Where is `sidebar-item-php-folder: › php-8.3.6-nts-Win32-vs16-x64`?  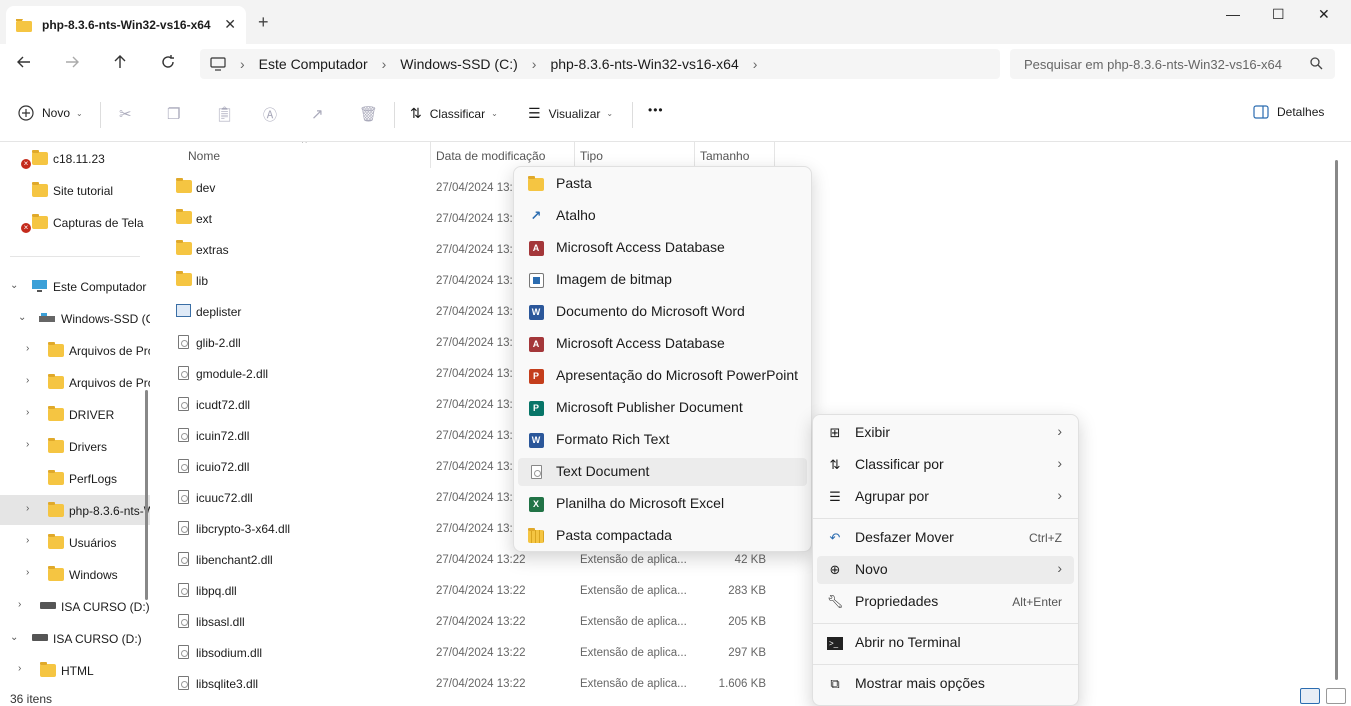 sidebar-item-php-folder: › php-8.3.6-nts-Win32-vs16-x64 is located at coordinates (75, 510).